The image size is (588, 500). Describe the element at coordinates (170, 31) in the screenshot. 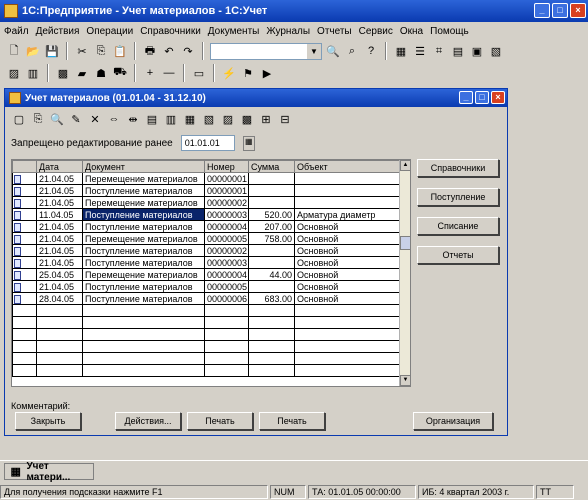

I see `menu-catalogs: Справочники` at that location.